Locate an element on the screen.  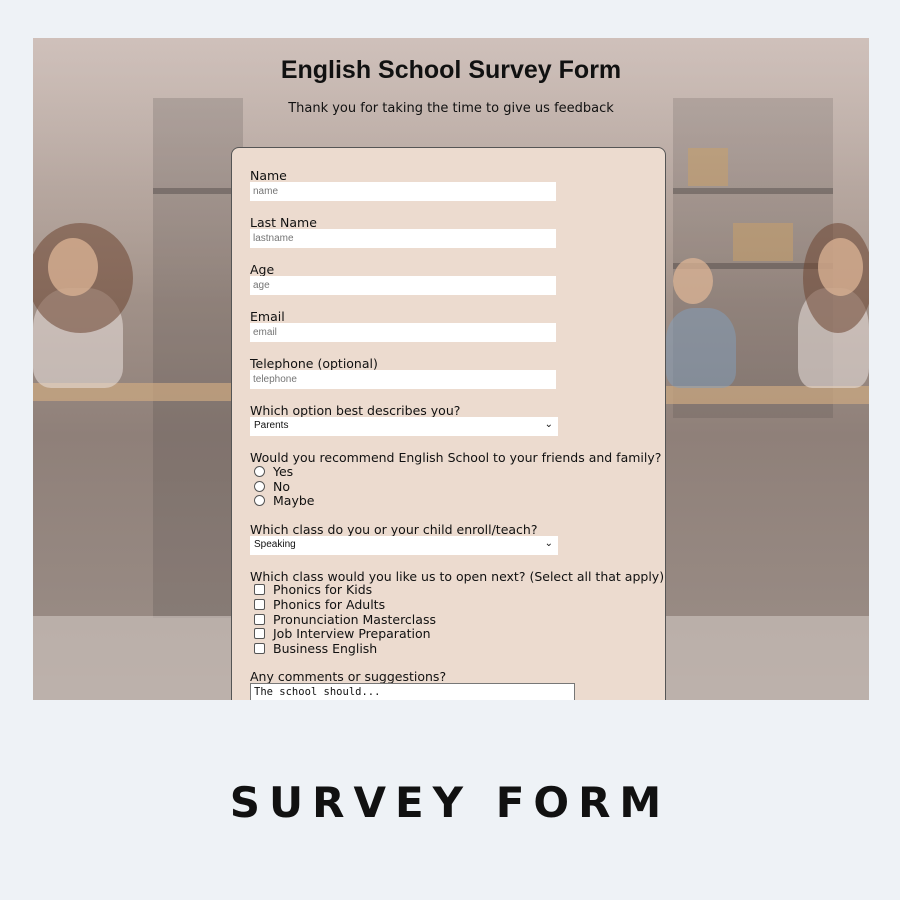
class-option-job-interview: Job Interview Preparation is located at coordinates (342, 634).